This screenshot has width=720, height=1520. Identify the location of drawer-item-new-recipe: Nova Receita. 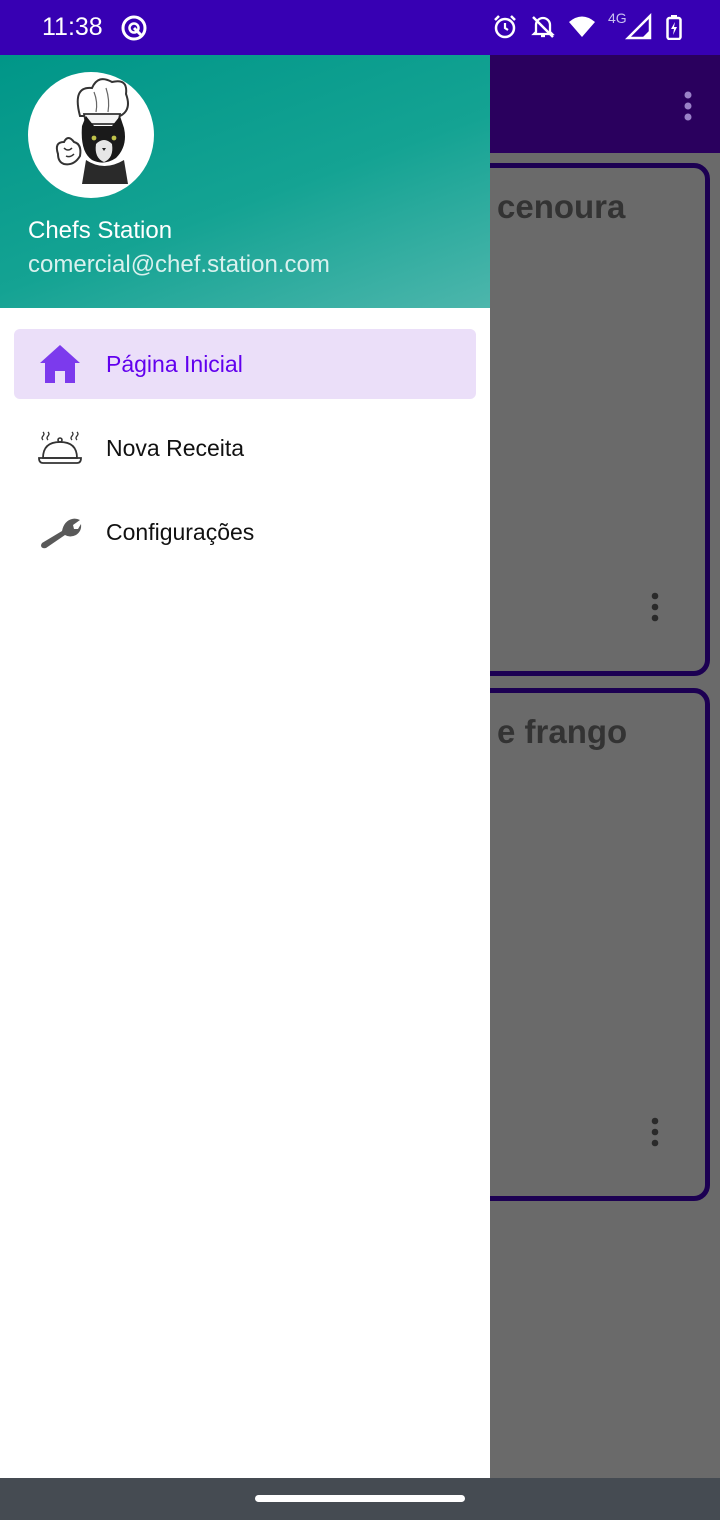
(245, 448).